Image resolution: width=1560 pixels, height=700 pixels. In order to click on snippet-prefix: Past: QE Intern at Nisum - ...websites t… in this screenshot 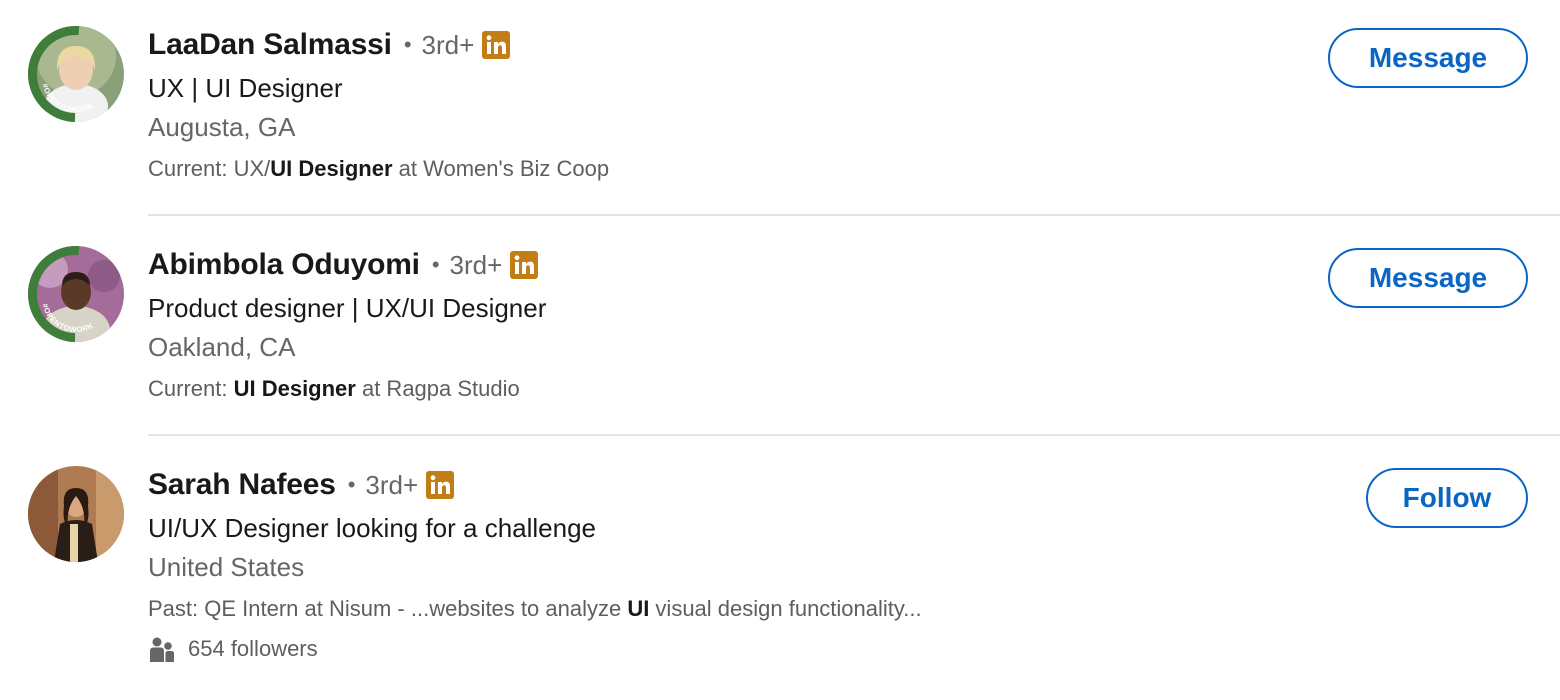, I will do `click(388, 608)`.